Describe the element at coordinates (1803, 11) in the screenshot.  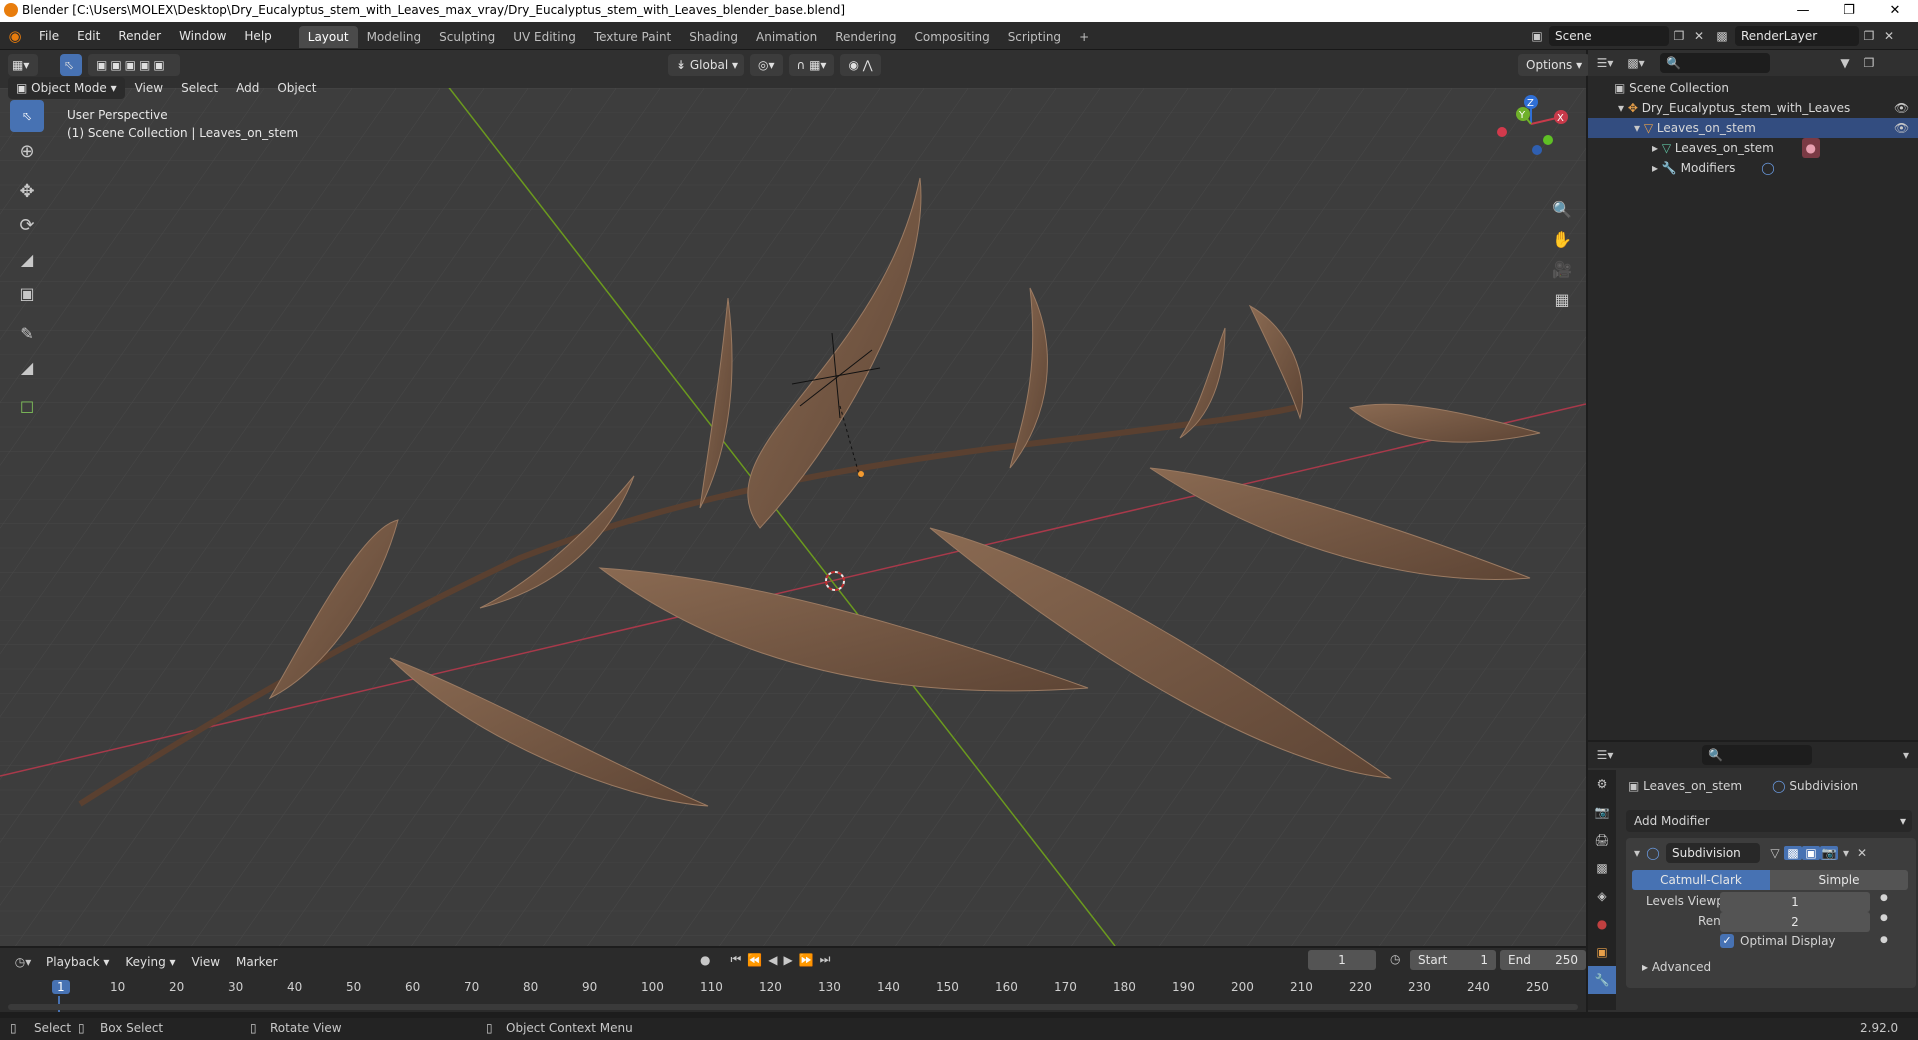
I see `minimize-button: —` at that location.